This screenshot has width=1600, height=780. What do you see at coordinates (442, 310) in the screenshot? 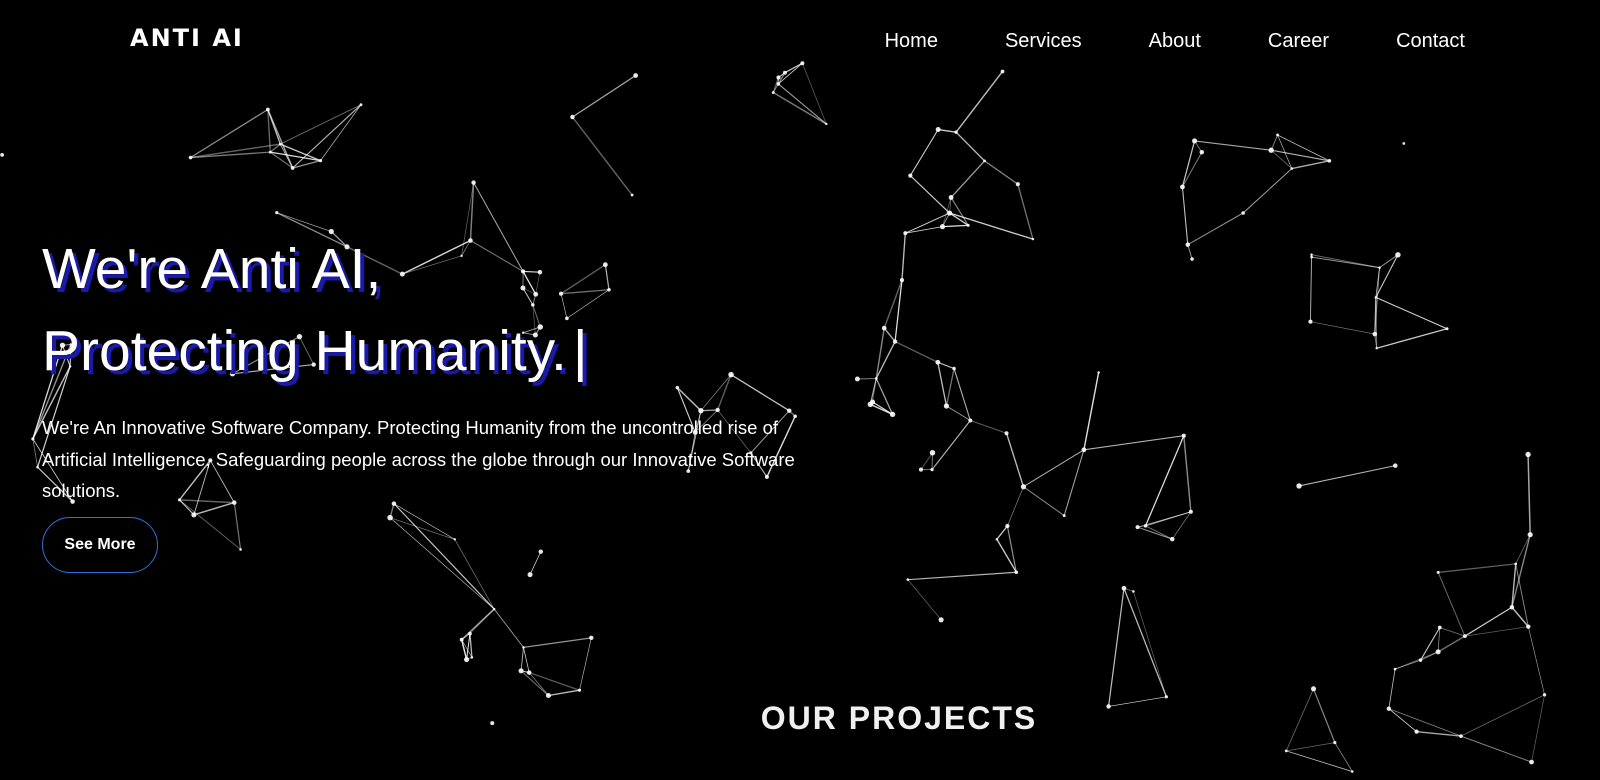
I see `hero-title: We're Anti AI, Protecting Humanity. |` at bounding box center [442, 310].